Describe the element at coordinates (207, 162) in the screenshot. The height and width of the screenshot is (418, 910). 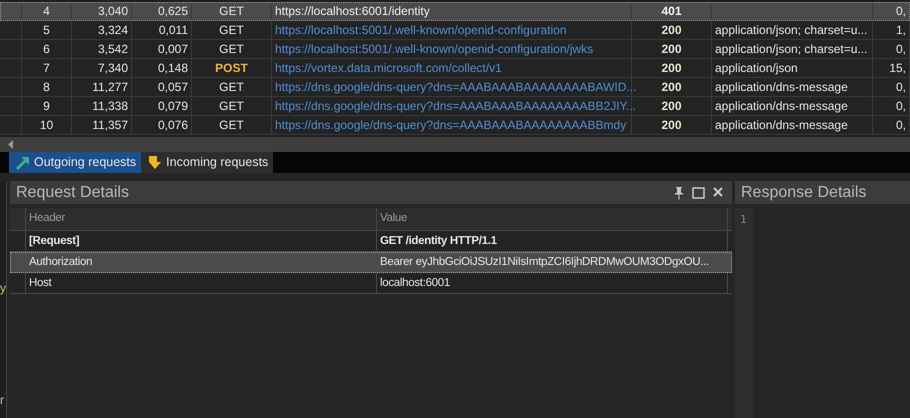
I see `tab: Incoming requests` at that location.